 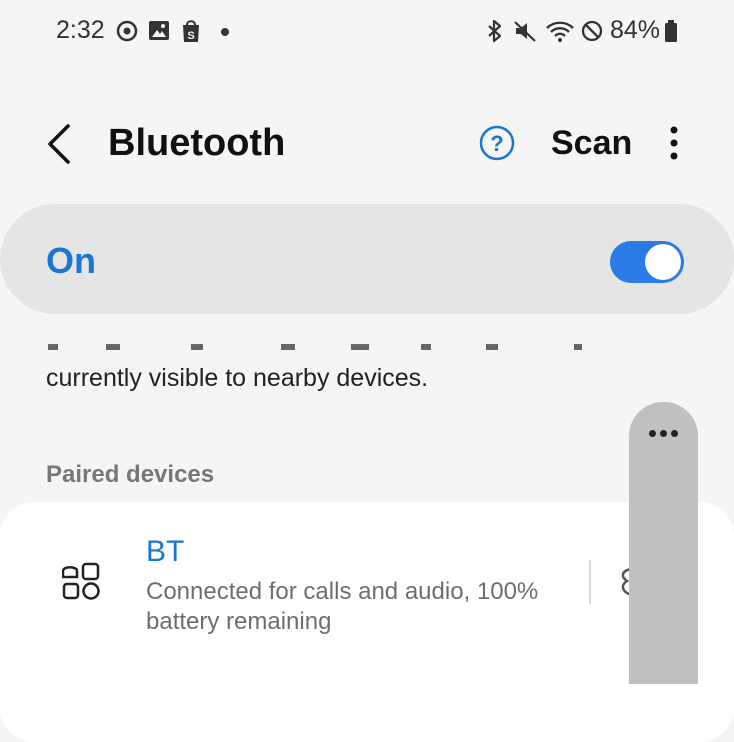 What do you see at coordinates (671, 31) in the screenshot?
I see `battery-icon` at bounding box center [671, 31].